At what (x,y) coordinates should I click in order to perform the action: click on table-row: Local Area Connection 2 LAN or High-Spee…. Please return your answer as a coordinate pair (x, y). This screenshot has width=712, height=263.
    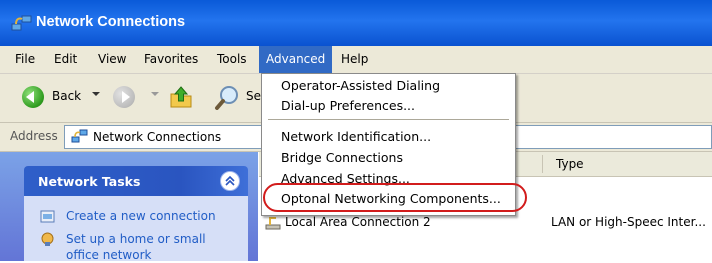
    Looking at the image, I should click on (485, 223).